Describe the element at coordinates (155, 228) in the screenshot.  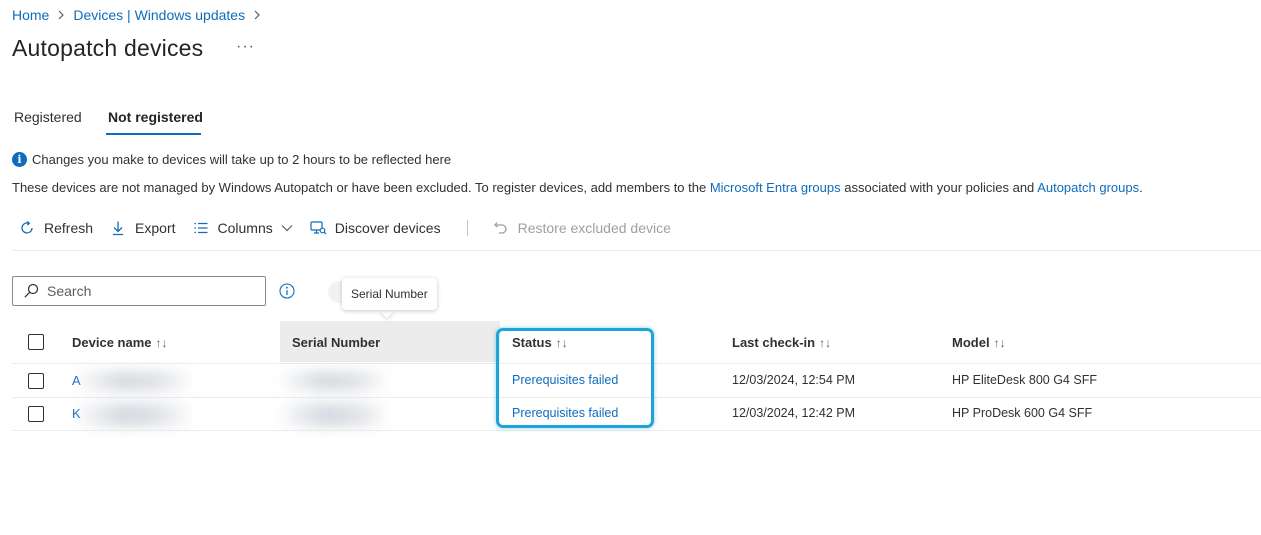
I see `export-label: Export` at that location.